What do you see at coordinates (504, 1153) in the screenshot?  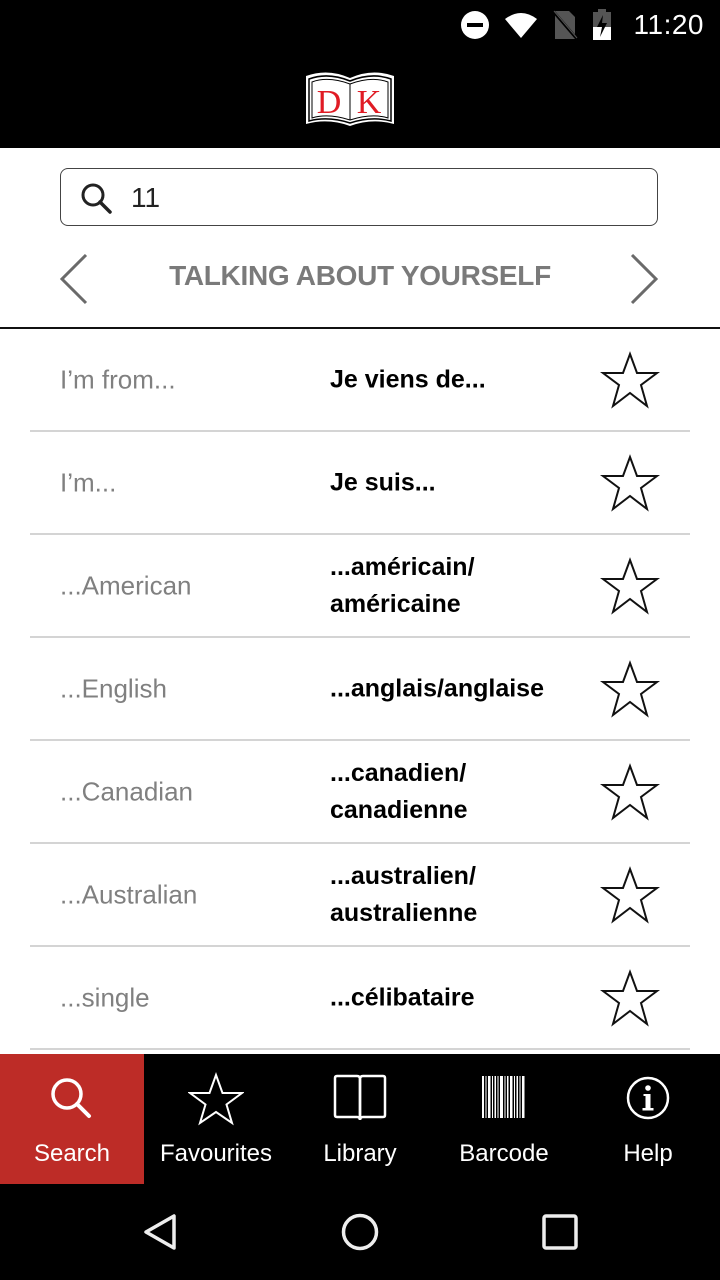 I see `tab-label: Barcode` at bounding box center [504, 1153].